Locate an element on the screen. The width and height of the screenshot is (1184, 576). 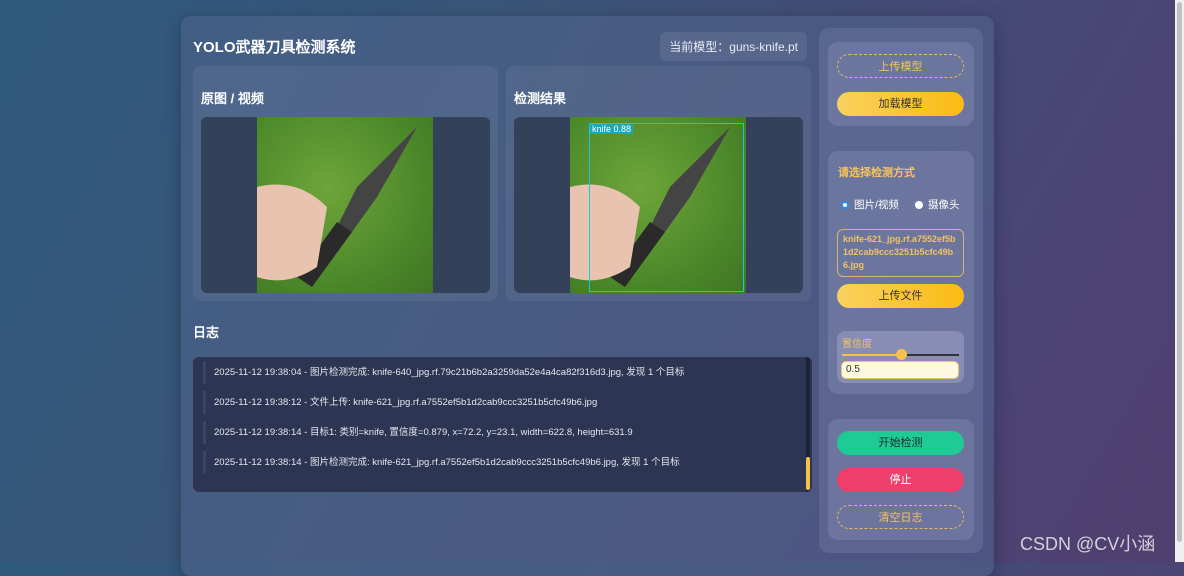
log-title: 日志 is located at coordinates (206, 332).